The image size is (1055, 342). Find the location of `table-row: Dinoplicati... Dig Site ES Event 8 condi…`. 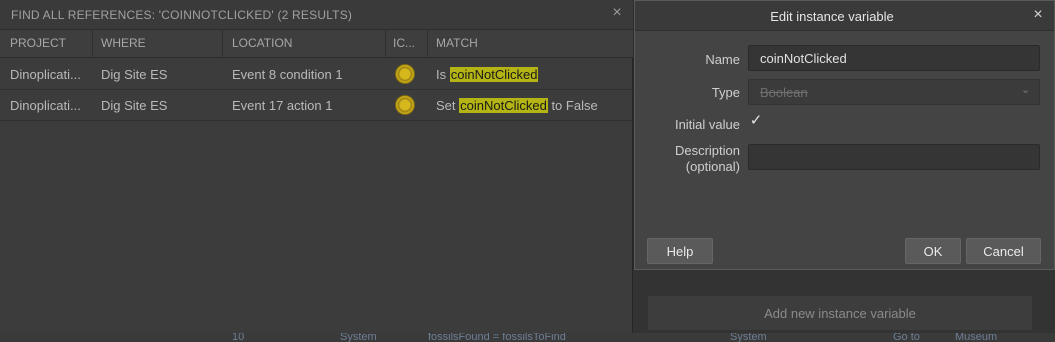

table-row: Dinoplicati... Dig Site ES Event 8 condi… is located at coordinates (316, 74).